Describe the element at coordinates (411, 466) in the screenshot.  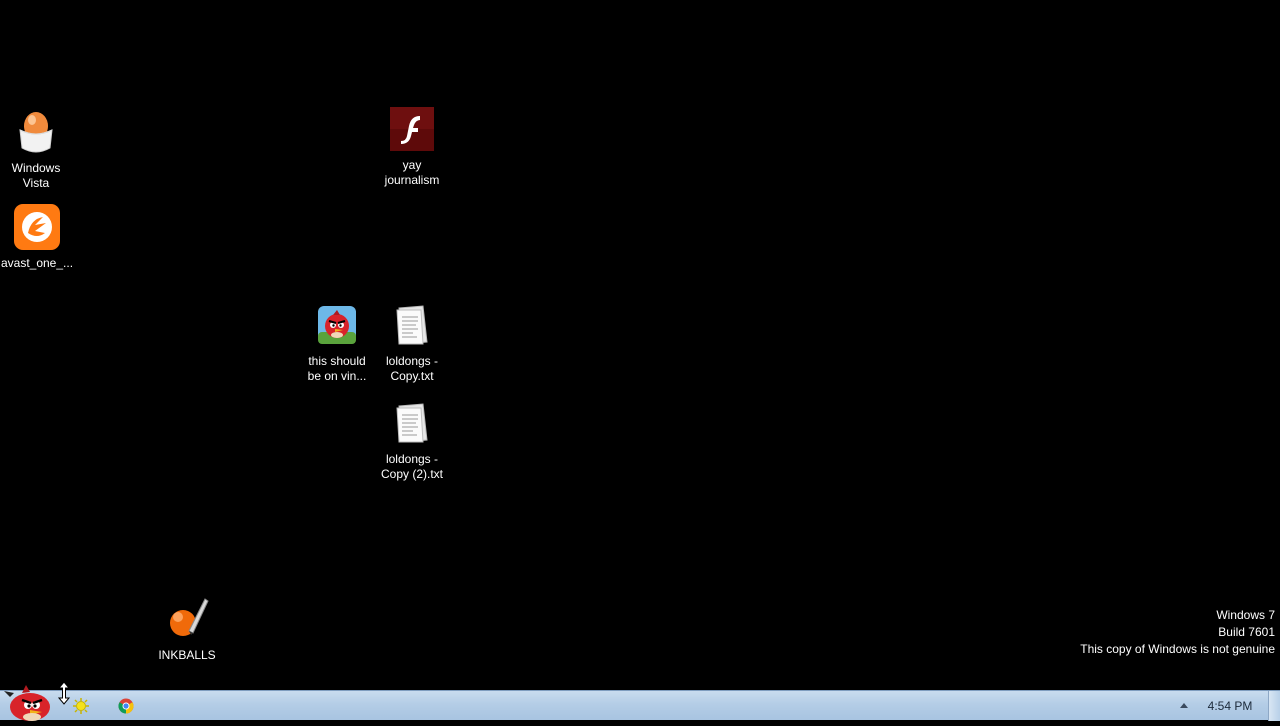
I see `desktop-icon-label: loldongs - Copy (2).txt` at that location.